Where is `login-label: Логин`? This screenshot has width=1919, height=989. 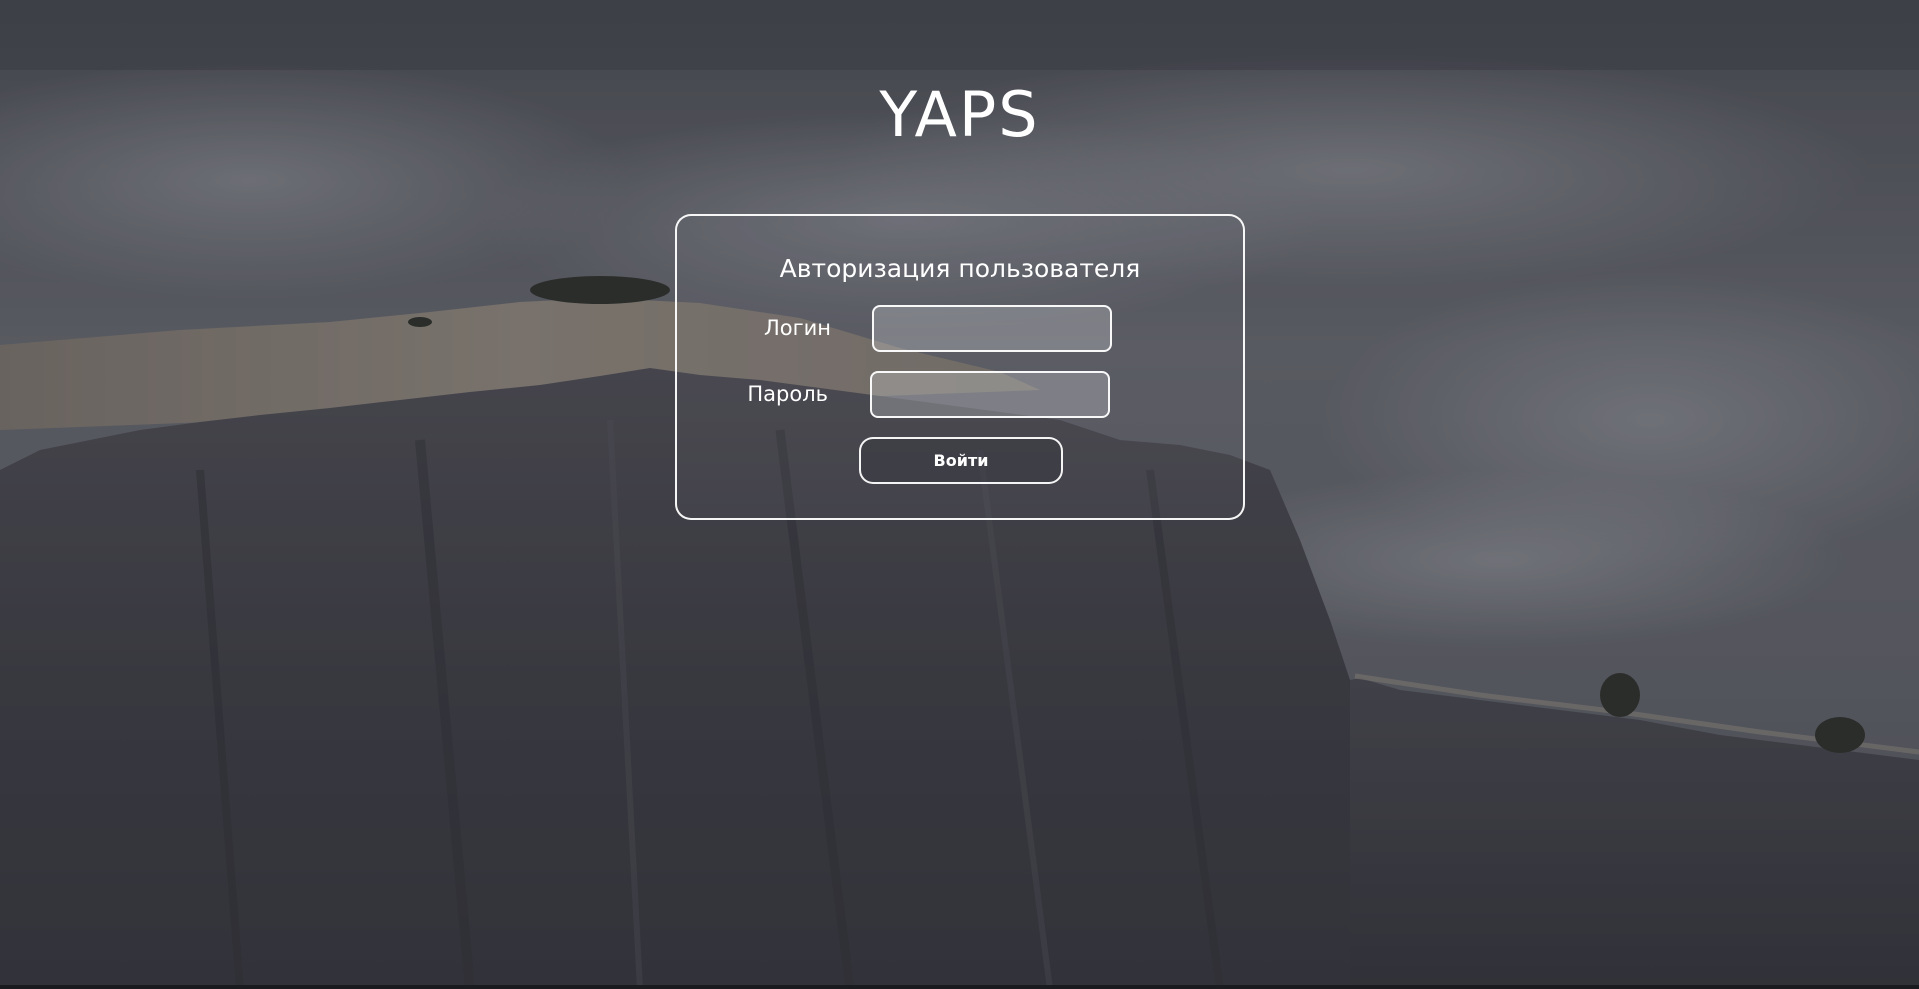
login-label: Логин is located at coordinates (797, 328).